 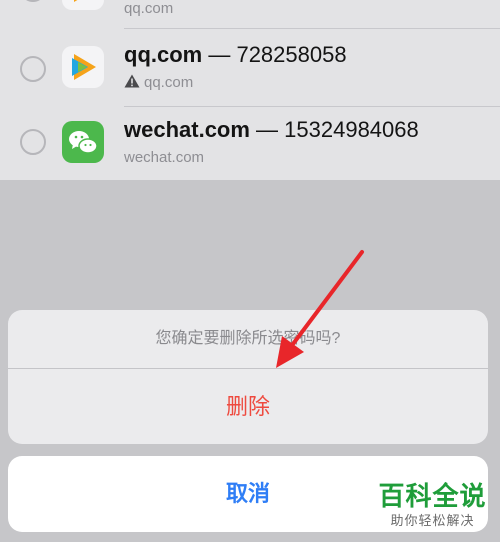 I want to click on warning-icon, so click(x=132, y=81).